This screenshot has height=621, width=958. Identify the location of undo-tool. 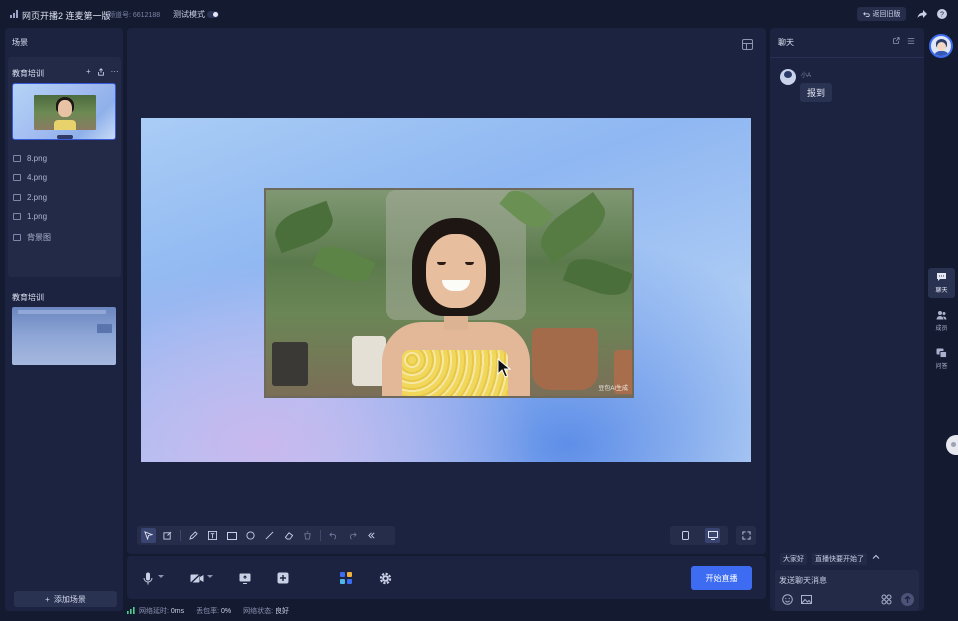
(333, 535).